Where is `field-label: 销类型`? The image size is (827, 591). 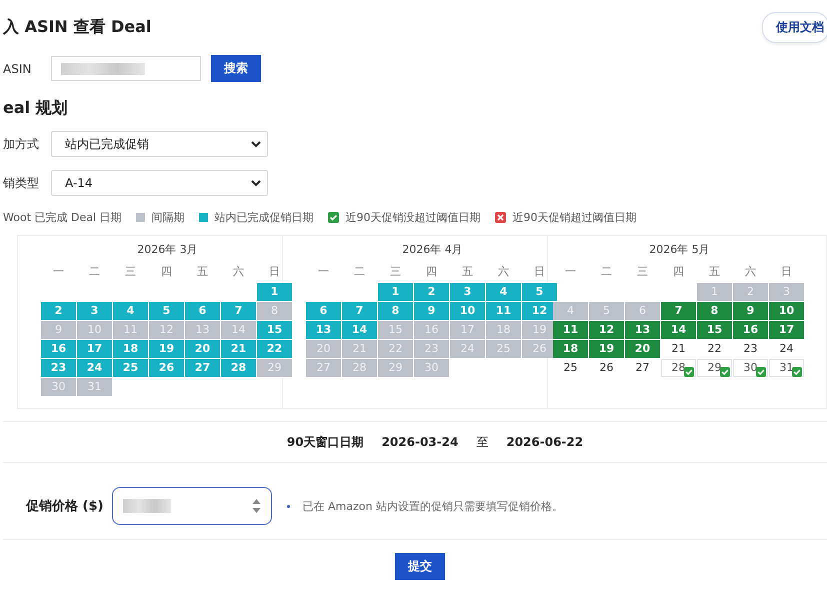 field-label: 销类型 is located at coordinates (21, 183).